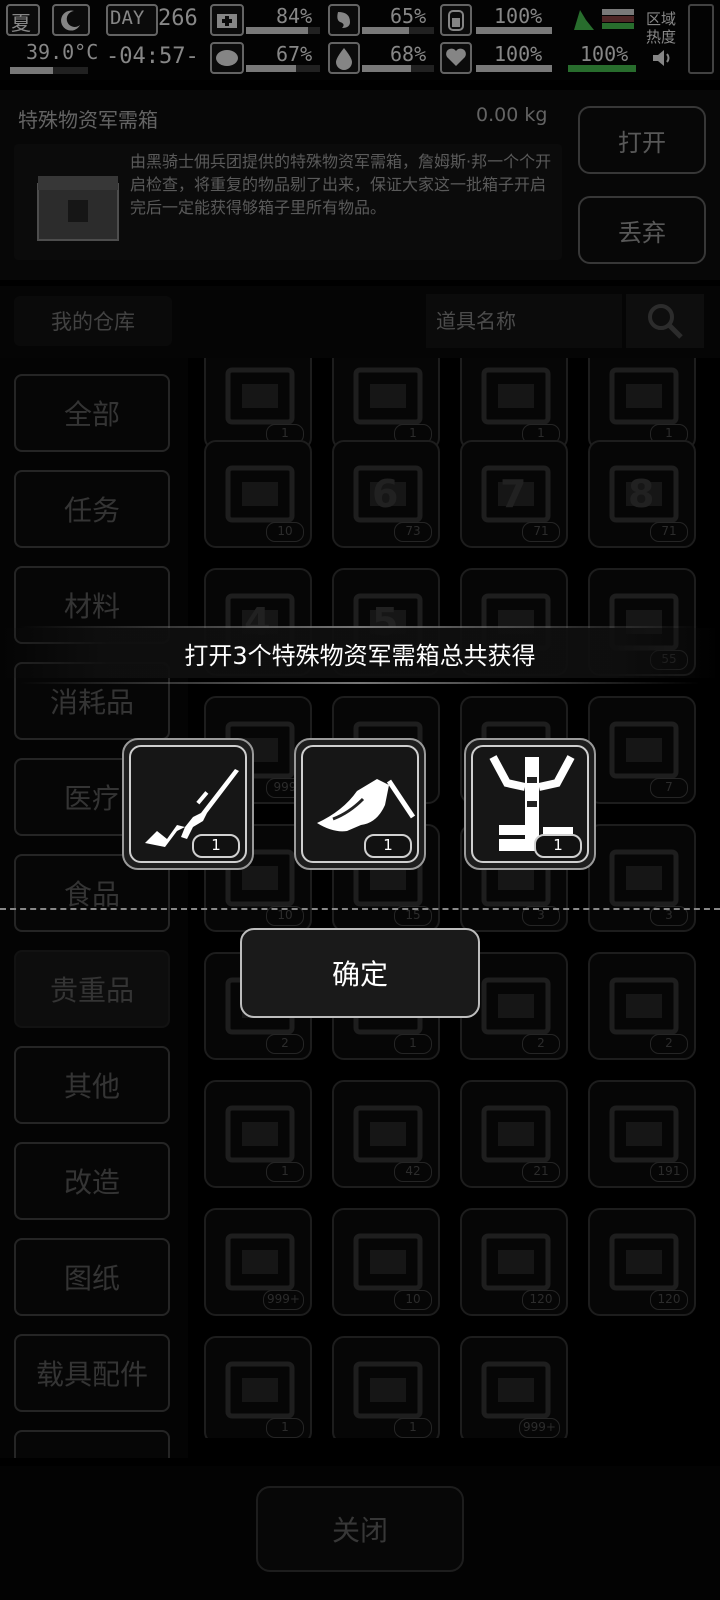 This screenshot has height=1600, width=720. What do you see at coordinates (93, 321) in the screenshot?
I see `warehouse-title: 我的仓库` at bounding box center [93, 321].